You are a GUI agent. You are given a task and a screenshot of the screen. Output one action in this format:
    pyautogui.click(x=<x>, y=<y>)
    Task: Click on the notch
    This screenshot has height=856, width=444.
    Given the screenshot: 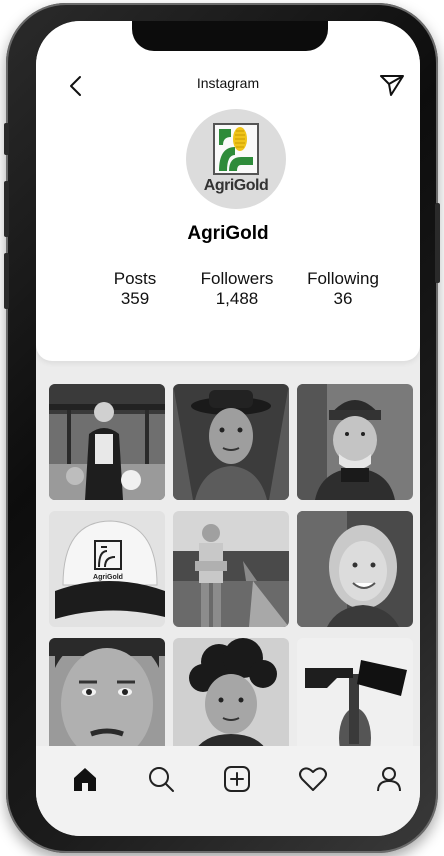 What is the action you would take?
    pyautogui.click(x=230, y=36)
    